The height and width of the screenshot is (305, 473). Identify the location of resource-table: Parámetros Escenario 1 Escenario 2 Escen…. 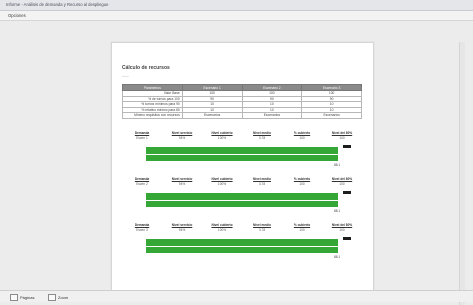
(242, 101).